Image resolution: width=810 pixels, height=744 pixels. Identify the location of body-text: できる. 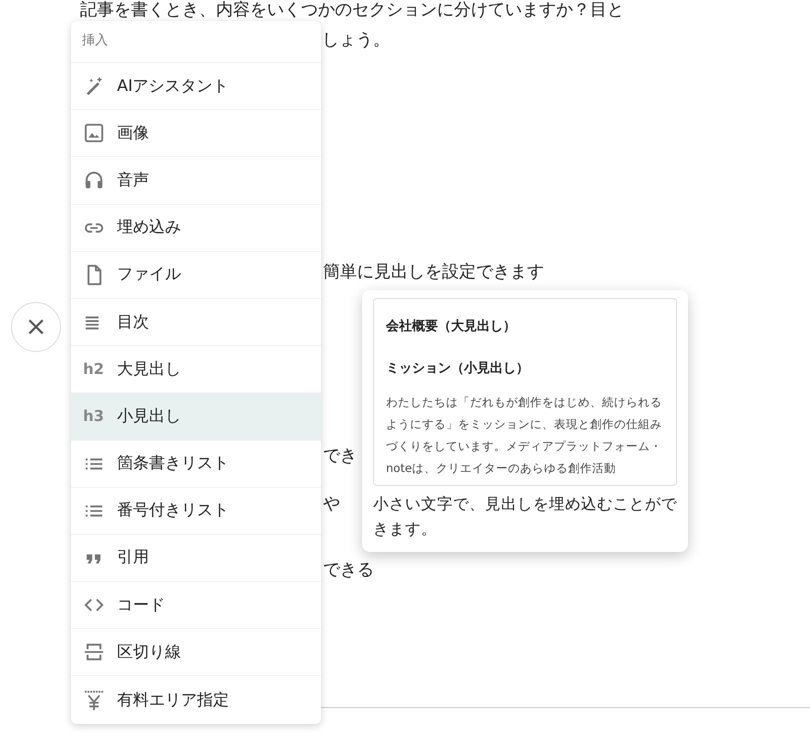
(348, 570).